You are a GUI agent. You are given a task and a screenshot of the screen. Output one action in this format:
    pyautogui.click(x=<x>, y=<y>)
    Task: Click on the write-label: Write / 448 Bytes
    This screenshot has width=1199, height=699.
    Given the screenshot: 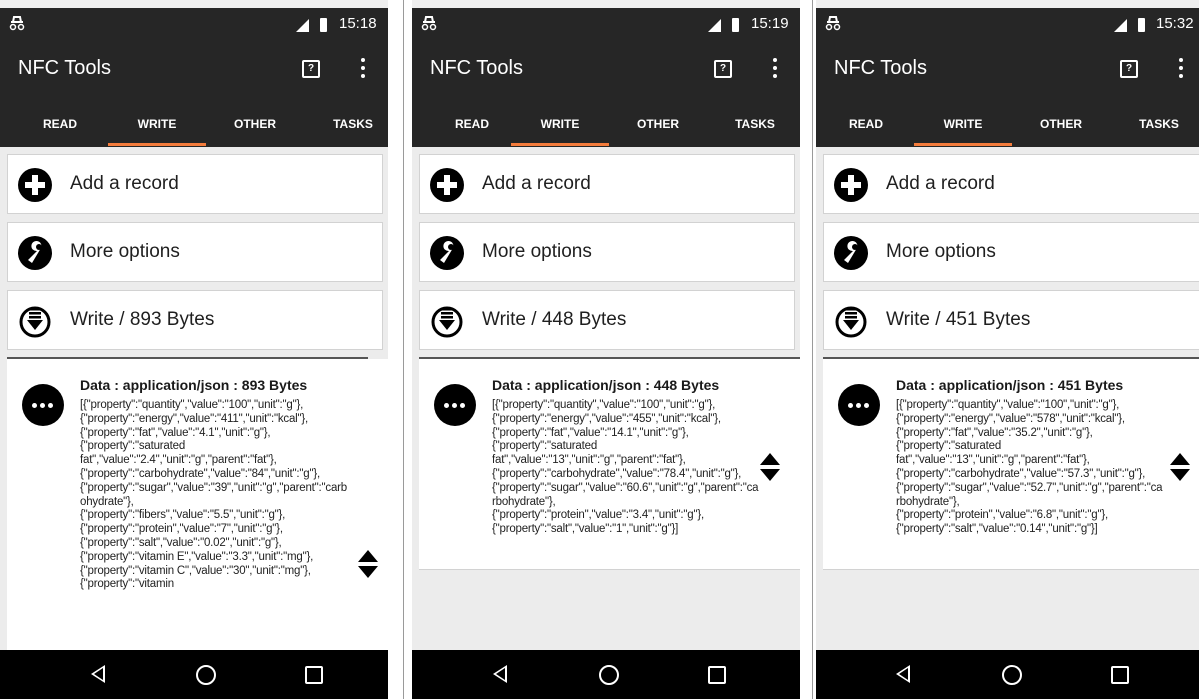 What is the action you would take?
    pyautogui.click(x=554, y=319)
    